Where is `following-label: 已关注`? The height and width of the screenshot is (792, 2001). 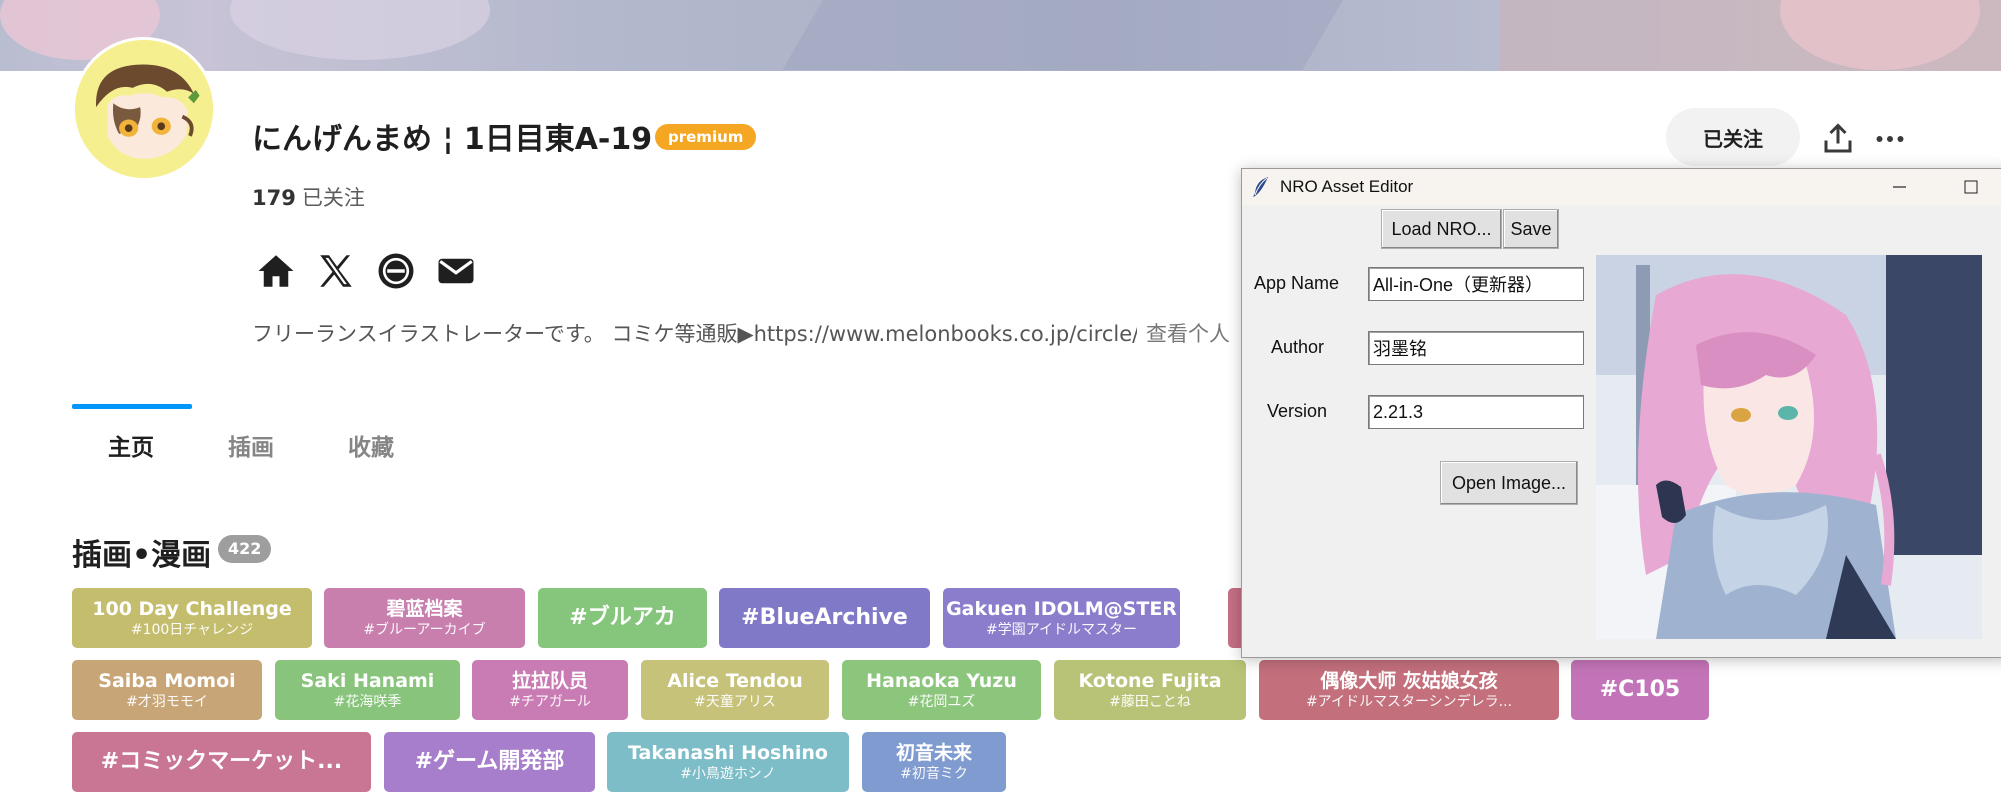
following-label: 已关注 is located at coordinates (333, 198).